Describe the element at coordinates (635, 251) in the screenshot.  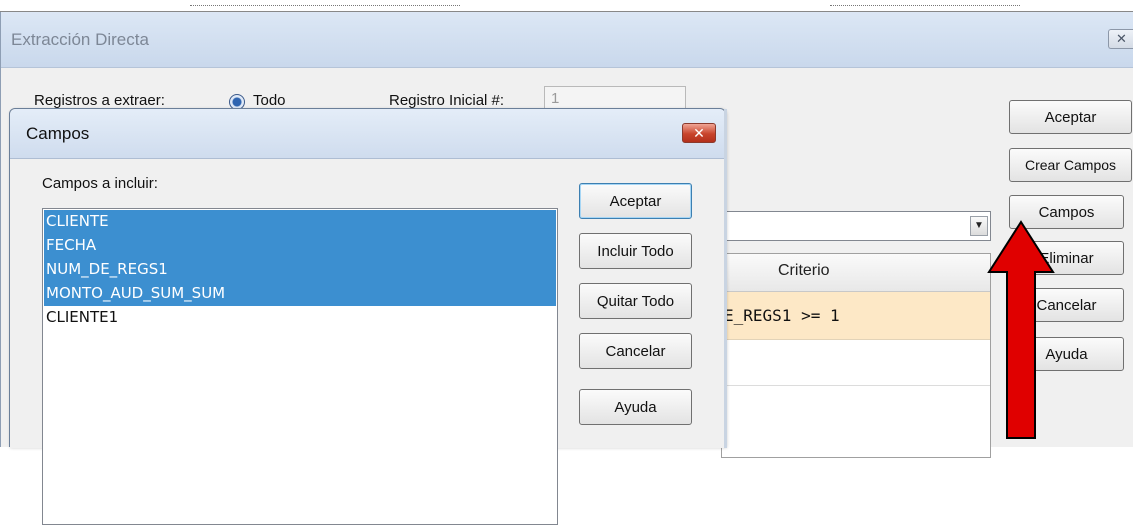
I see `incluir-todo-button: Incluir Todo` at that location.